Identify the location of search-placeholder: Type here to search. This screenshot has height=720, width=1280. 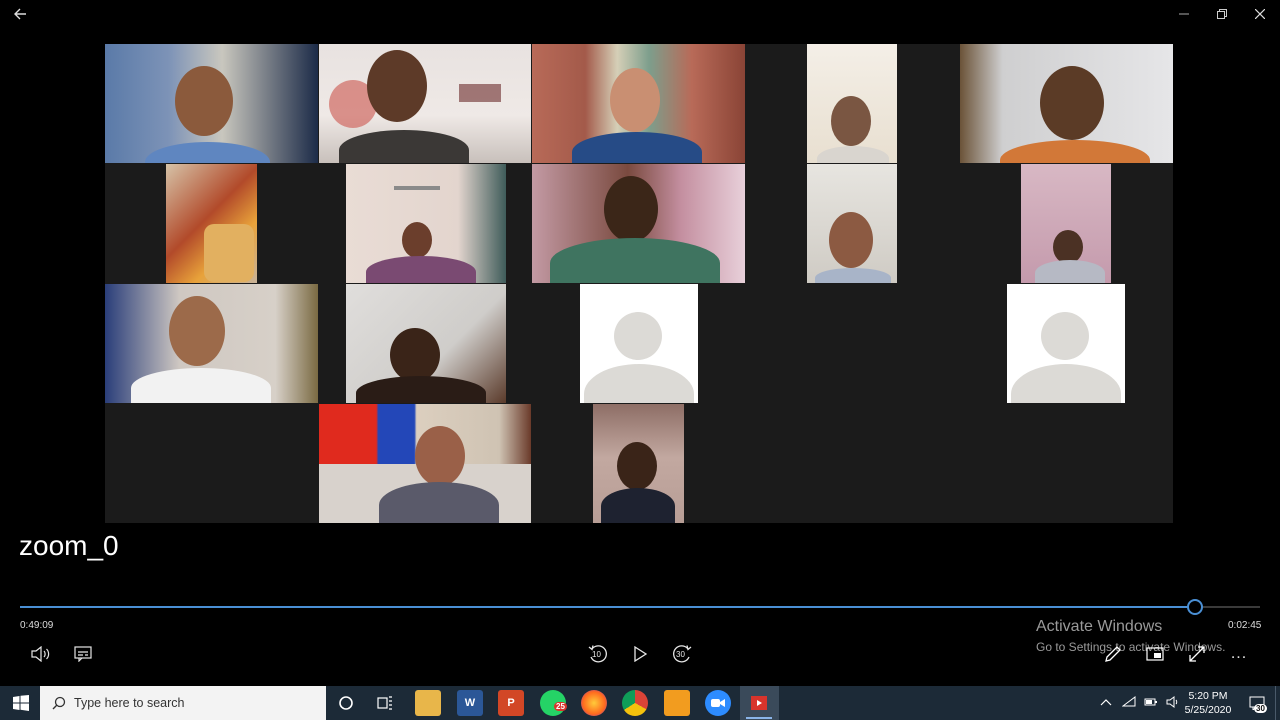
(129, 703).